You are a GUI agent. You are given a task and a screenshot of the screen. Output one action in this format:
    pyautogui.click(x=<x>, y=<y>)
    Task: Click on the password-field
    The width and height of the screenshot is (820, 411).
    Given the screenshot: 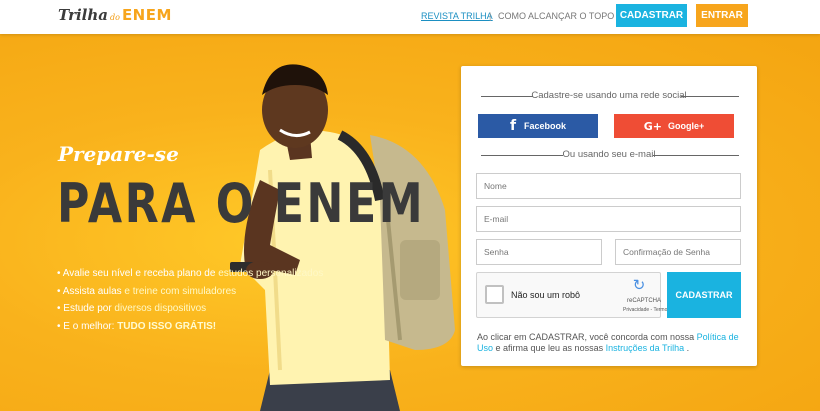 What is the action you would take?
    pyautogui.click(x=539, y=252)
    